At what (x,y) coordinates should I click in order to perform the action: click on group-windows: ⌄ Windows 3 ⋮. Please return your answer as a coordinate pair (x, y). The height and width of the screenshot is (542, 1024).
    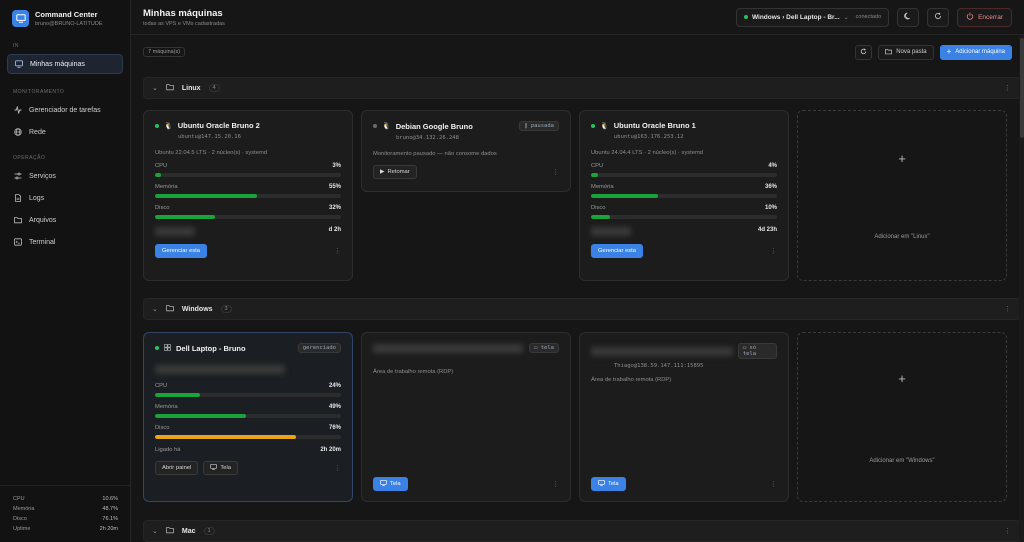
    Looking at the image, I should click on (581, 309).